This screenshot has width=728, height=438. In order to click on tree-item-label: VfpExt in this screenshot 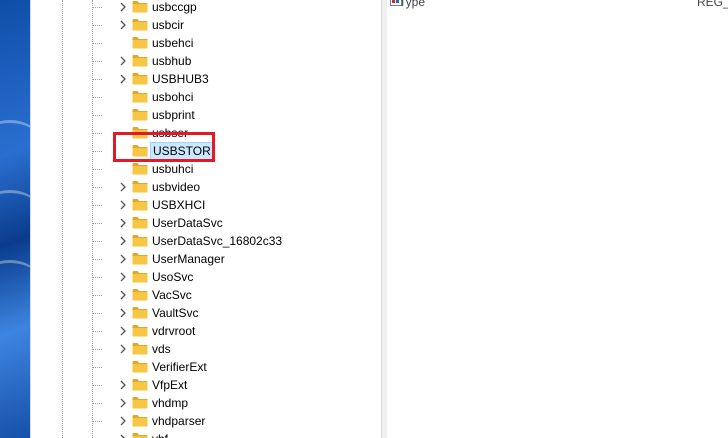, I will do `click(170, 385)`.